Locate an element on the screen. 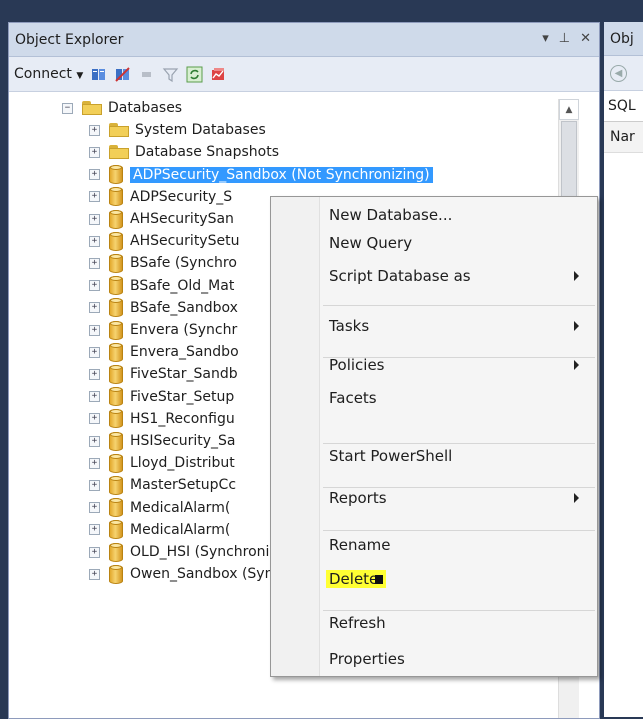 The image size is (643, 719). menu-item-label: Reports is located at coordinates (358, 498).